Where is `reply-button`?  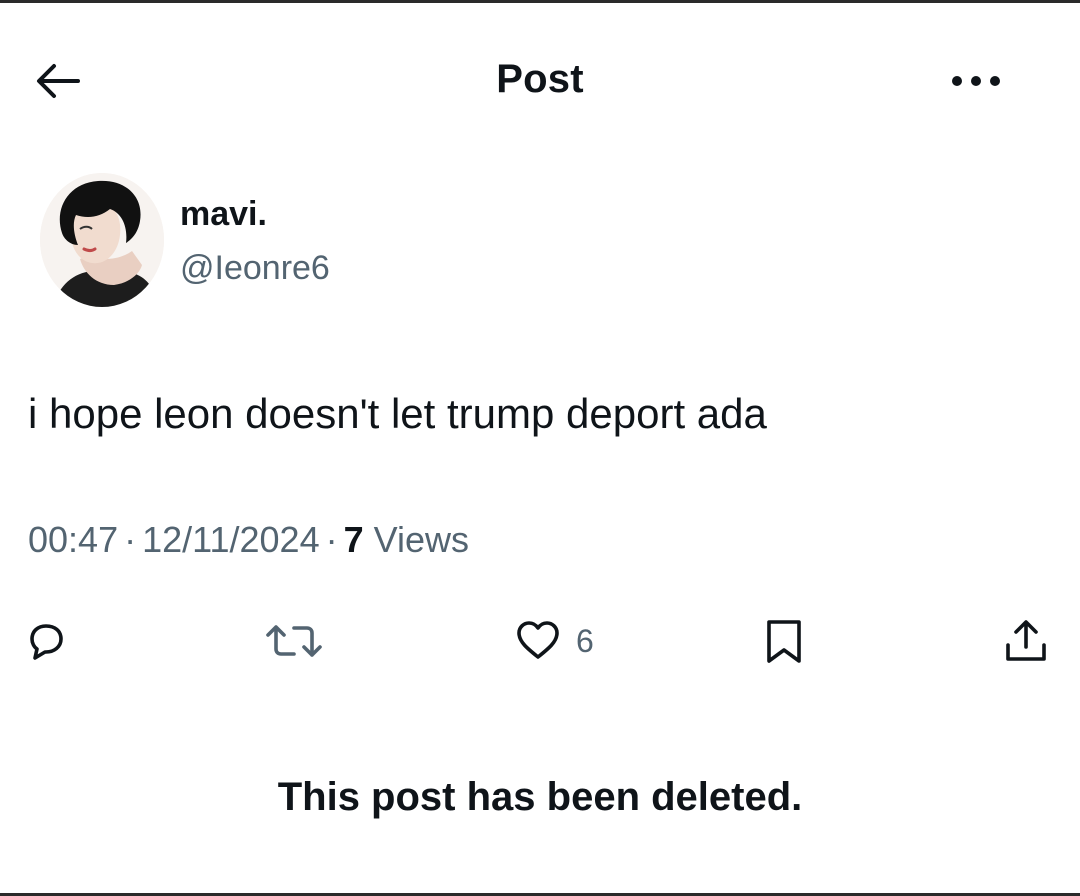 reply-button is located at coordinates (46, 641).